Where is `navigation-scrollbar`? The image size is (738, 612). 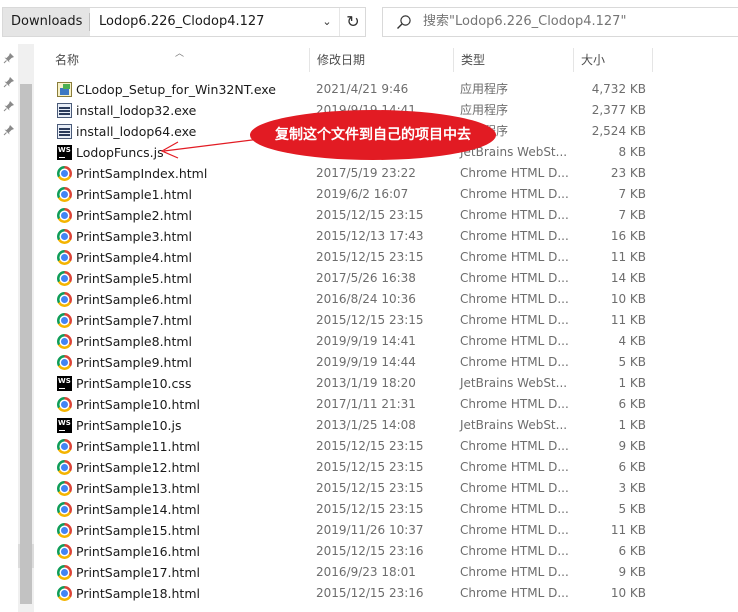 navigation-scrollbar is located at coordinates (26, 328).